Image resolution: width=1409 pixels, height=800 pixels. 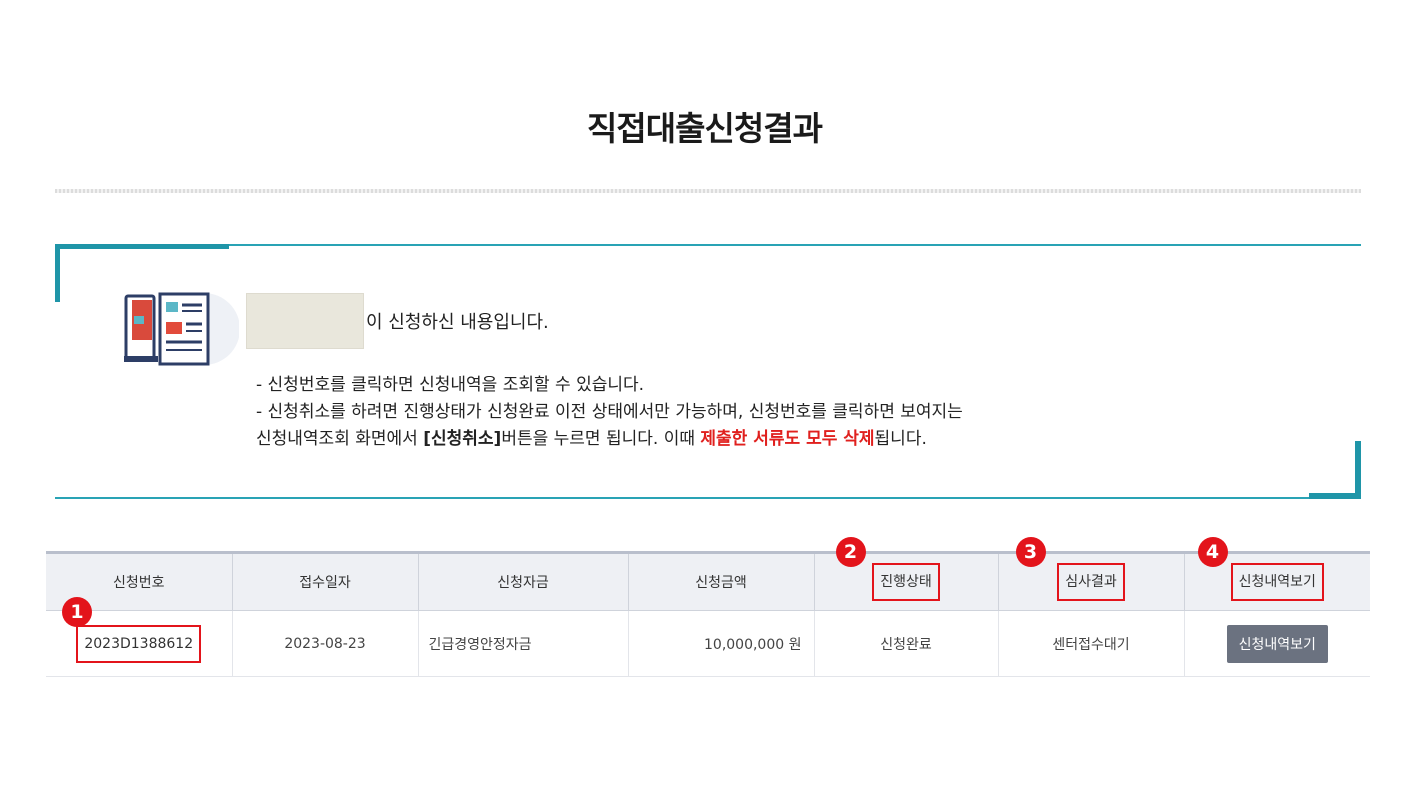 I want to click on header-view: 4 신청내역보기, so click(x=1277, y=574).